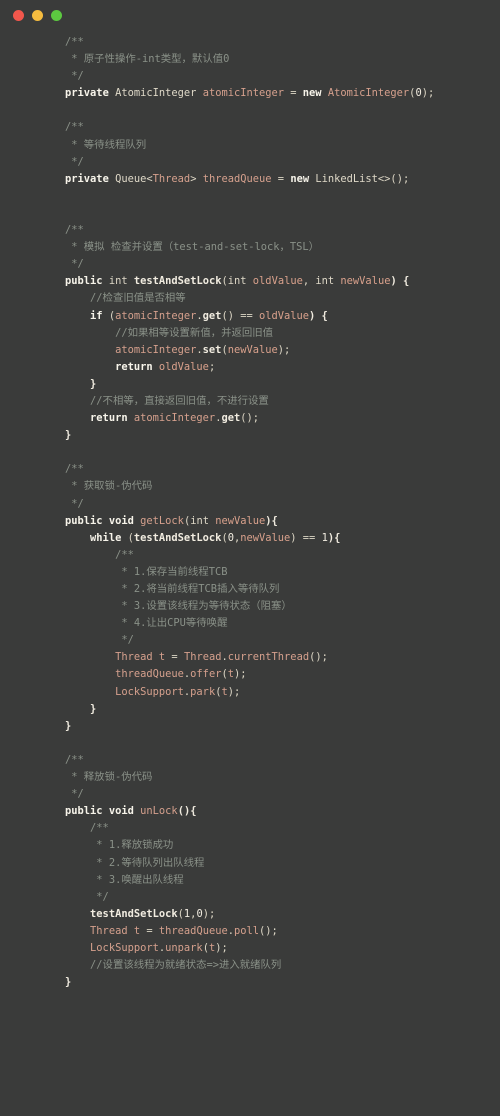  I want to click on code-line: LockSupport.unpark(t);, so click(159, 947).